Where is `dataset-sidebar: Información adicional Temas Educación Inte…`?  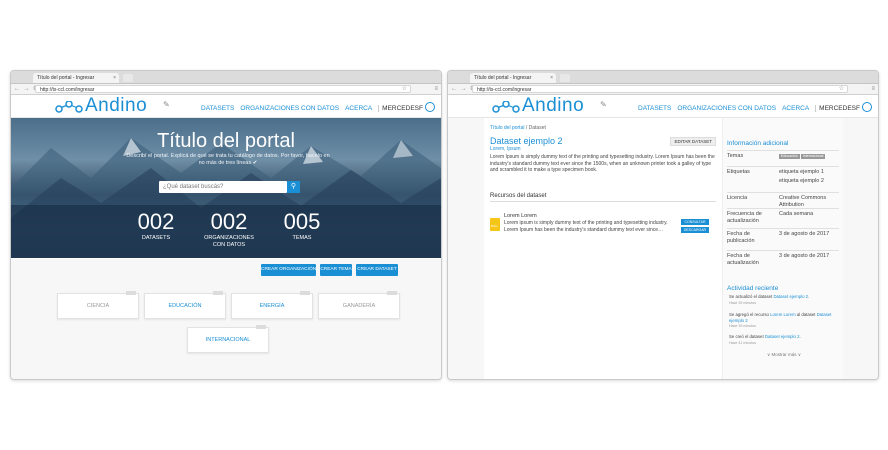 dataset-sidebar: Información adicional Temas Educación Inte… is located at coordinates (782, 248).